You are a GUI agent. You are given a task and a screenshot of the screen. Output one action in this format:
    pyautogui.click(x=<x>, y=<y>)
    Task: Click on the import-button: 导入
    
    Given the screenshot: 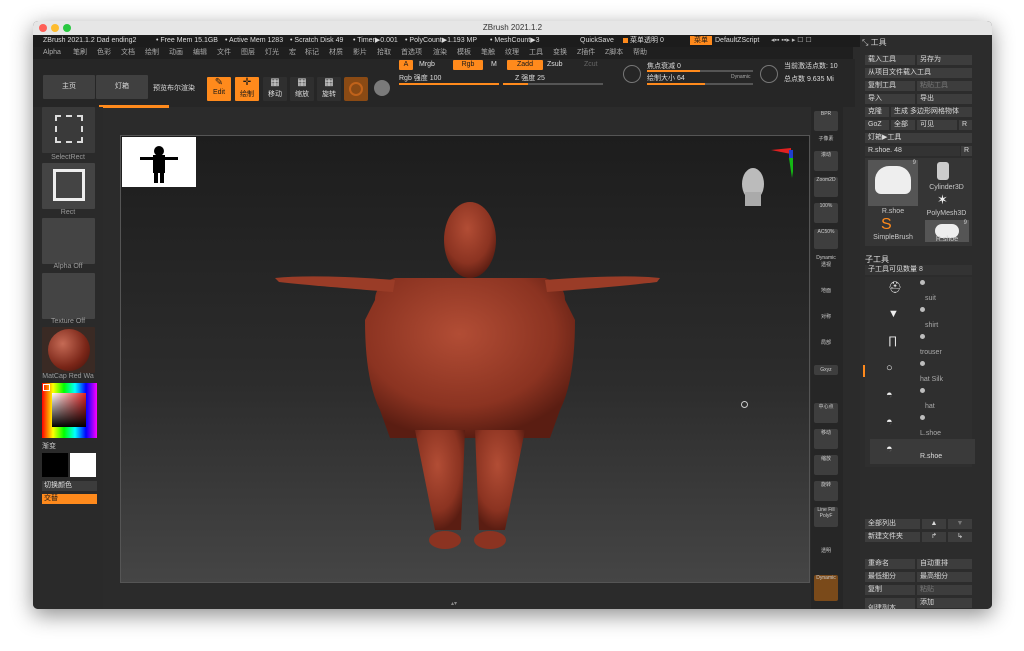 What is the action you would take?
    pyautogui.click(x=890, y=99)
    